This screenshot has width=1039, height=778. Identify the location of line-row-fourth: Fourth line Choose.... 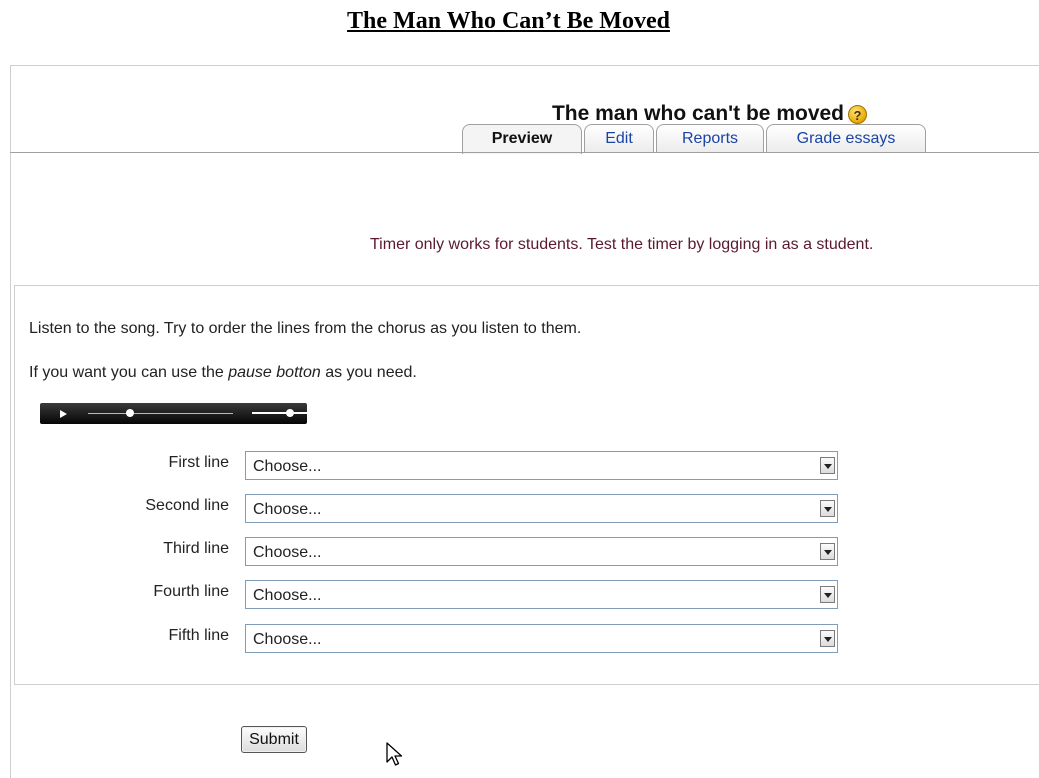
(519, 595).